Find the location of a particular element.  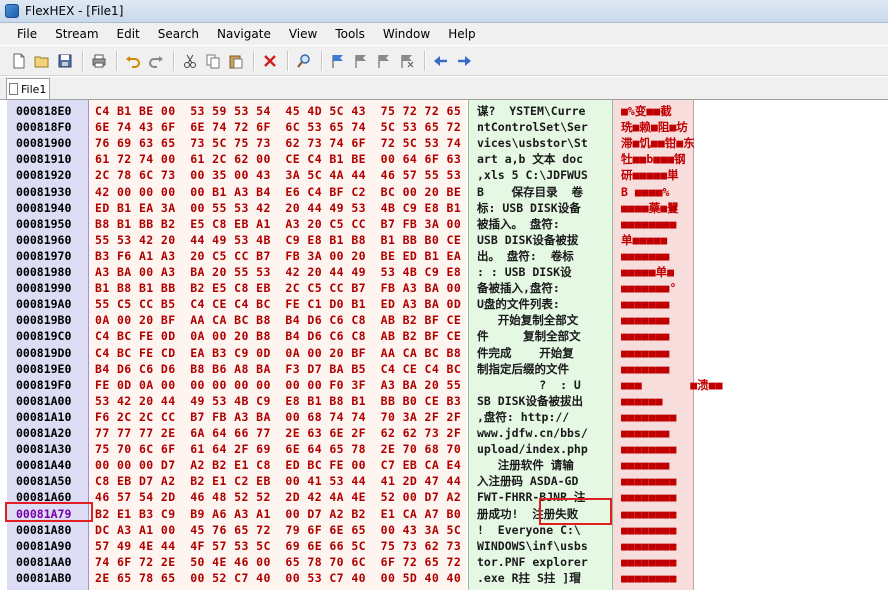

bookmark-icon is located at coordinates (338, 61).